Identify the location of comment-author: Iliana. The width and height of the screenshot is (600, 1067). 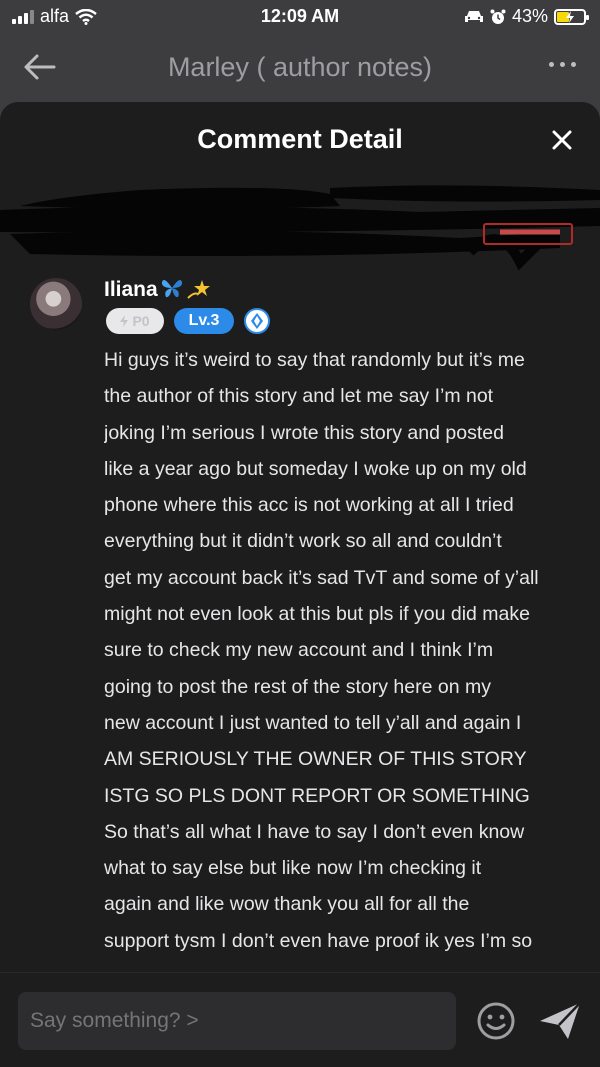
(131, 290).